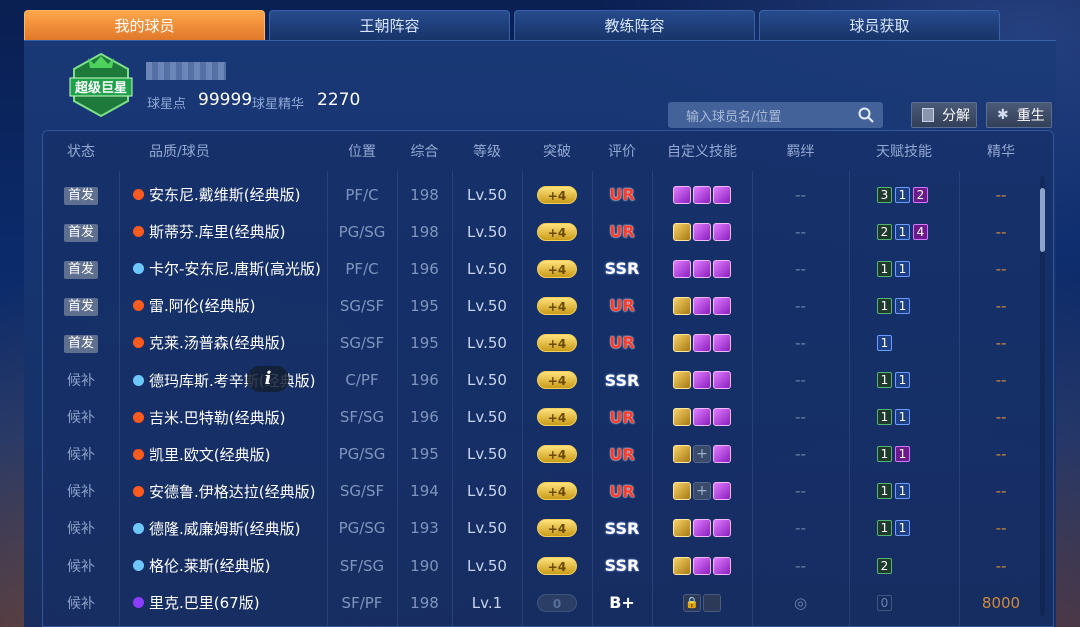 Image resolution: width=1080 pixels, height=627 pixels. I want to click on player-name: 克莱.汤普森(经典版), so click(217, 342).